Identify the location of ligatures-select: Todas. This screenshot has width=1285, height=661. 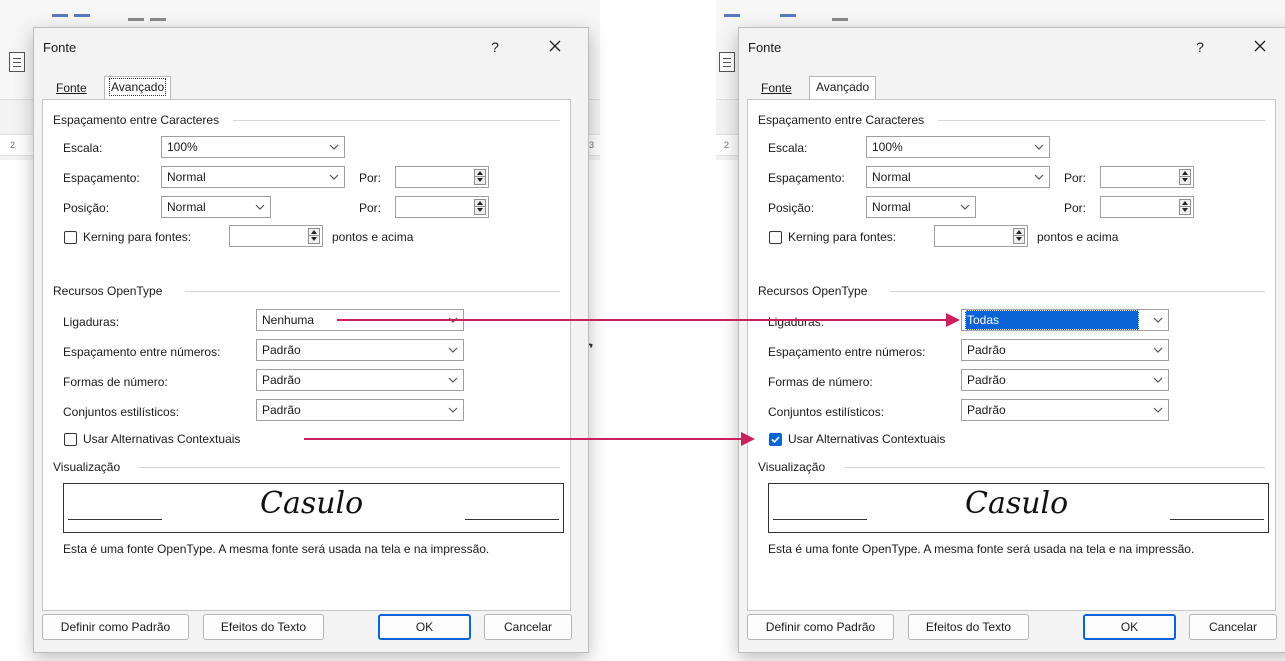
(1065, 320).